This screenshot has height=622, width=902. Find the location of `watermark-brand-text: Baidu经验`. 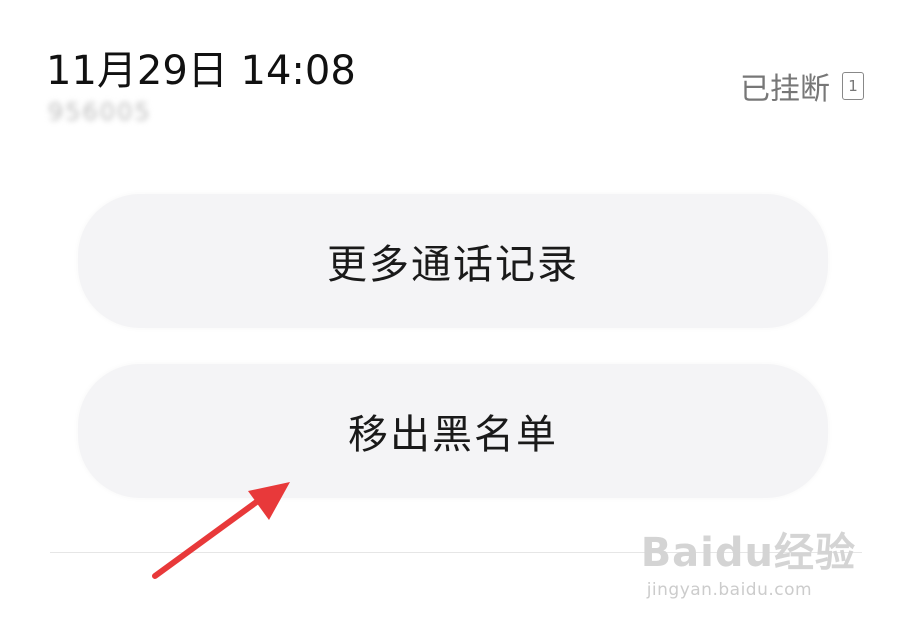

watermark-brand-text: Baidu经验 is located at coordinates (748, 553).